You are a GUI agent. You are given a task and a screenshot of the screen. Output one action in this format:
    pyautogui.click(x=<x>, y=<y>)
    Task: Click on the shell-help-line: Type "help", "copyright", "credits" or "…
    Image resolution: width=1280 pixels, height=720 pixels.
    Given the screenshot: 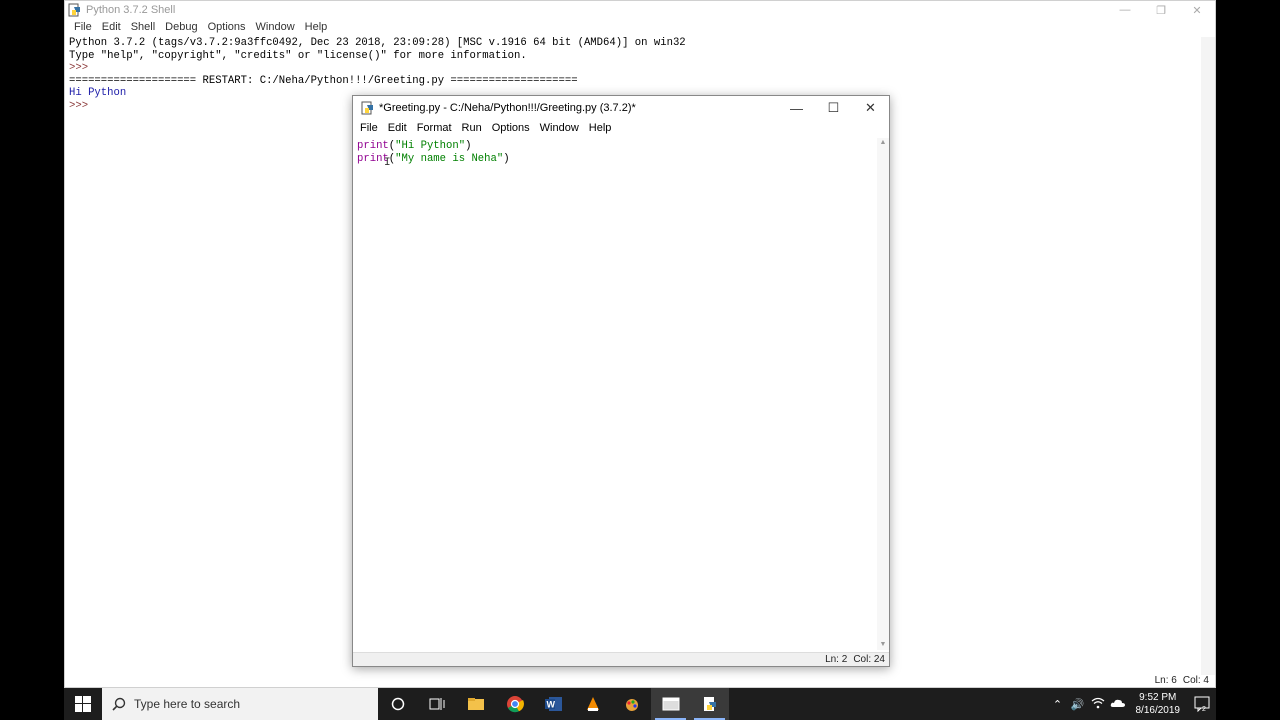 What is the action you would take?
    pyautogui.click(x=298, y=55)
    